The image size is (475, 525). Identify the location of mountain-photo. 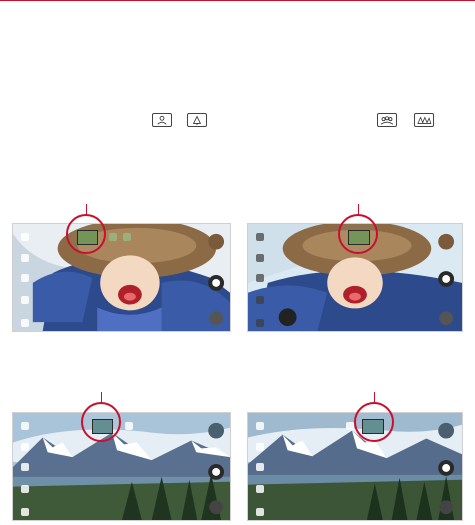
(121, 466).